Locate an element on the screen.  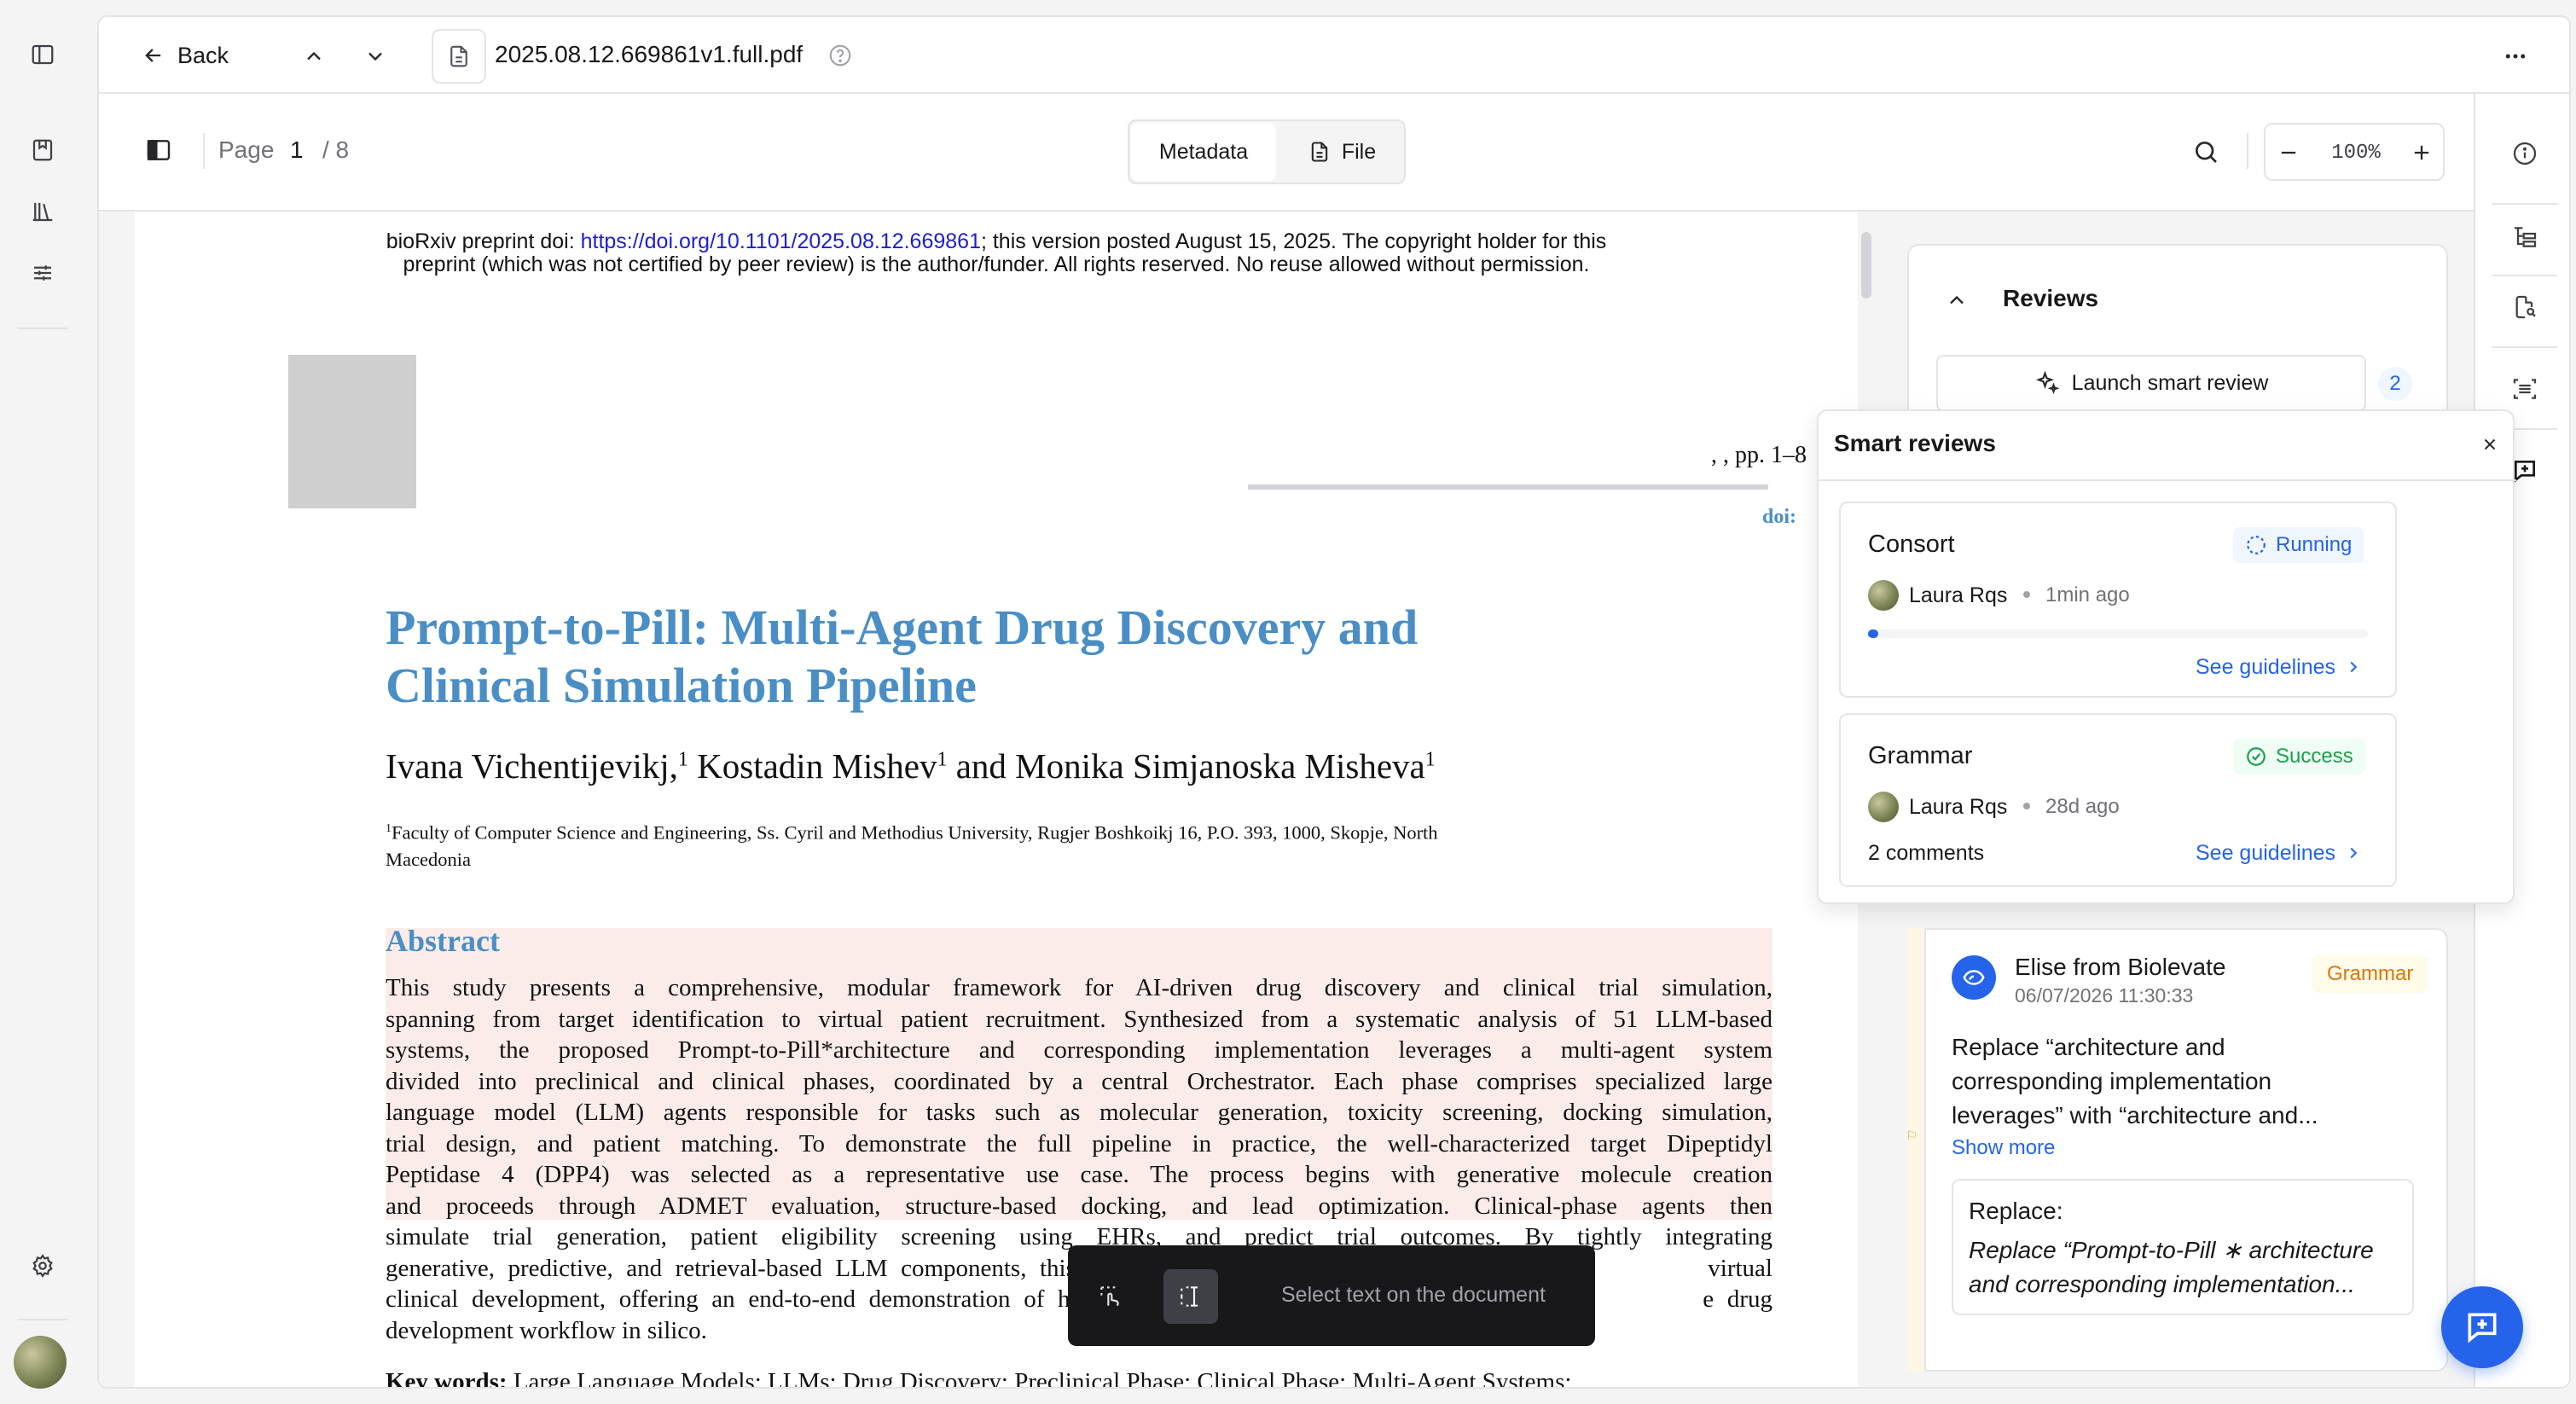
toggle-thumbnails-button is located at coordinates (158, 150).